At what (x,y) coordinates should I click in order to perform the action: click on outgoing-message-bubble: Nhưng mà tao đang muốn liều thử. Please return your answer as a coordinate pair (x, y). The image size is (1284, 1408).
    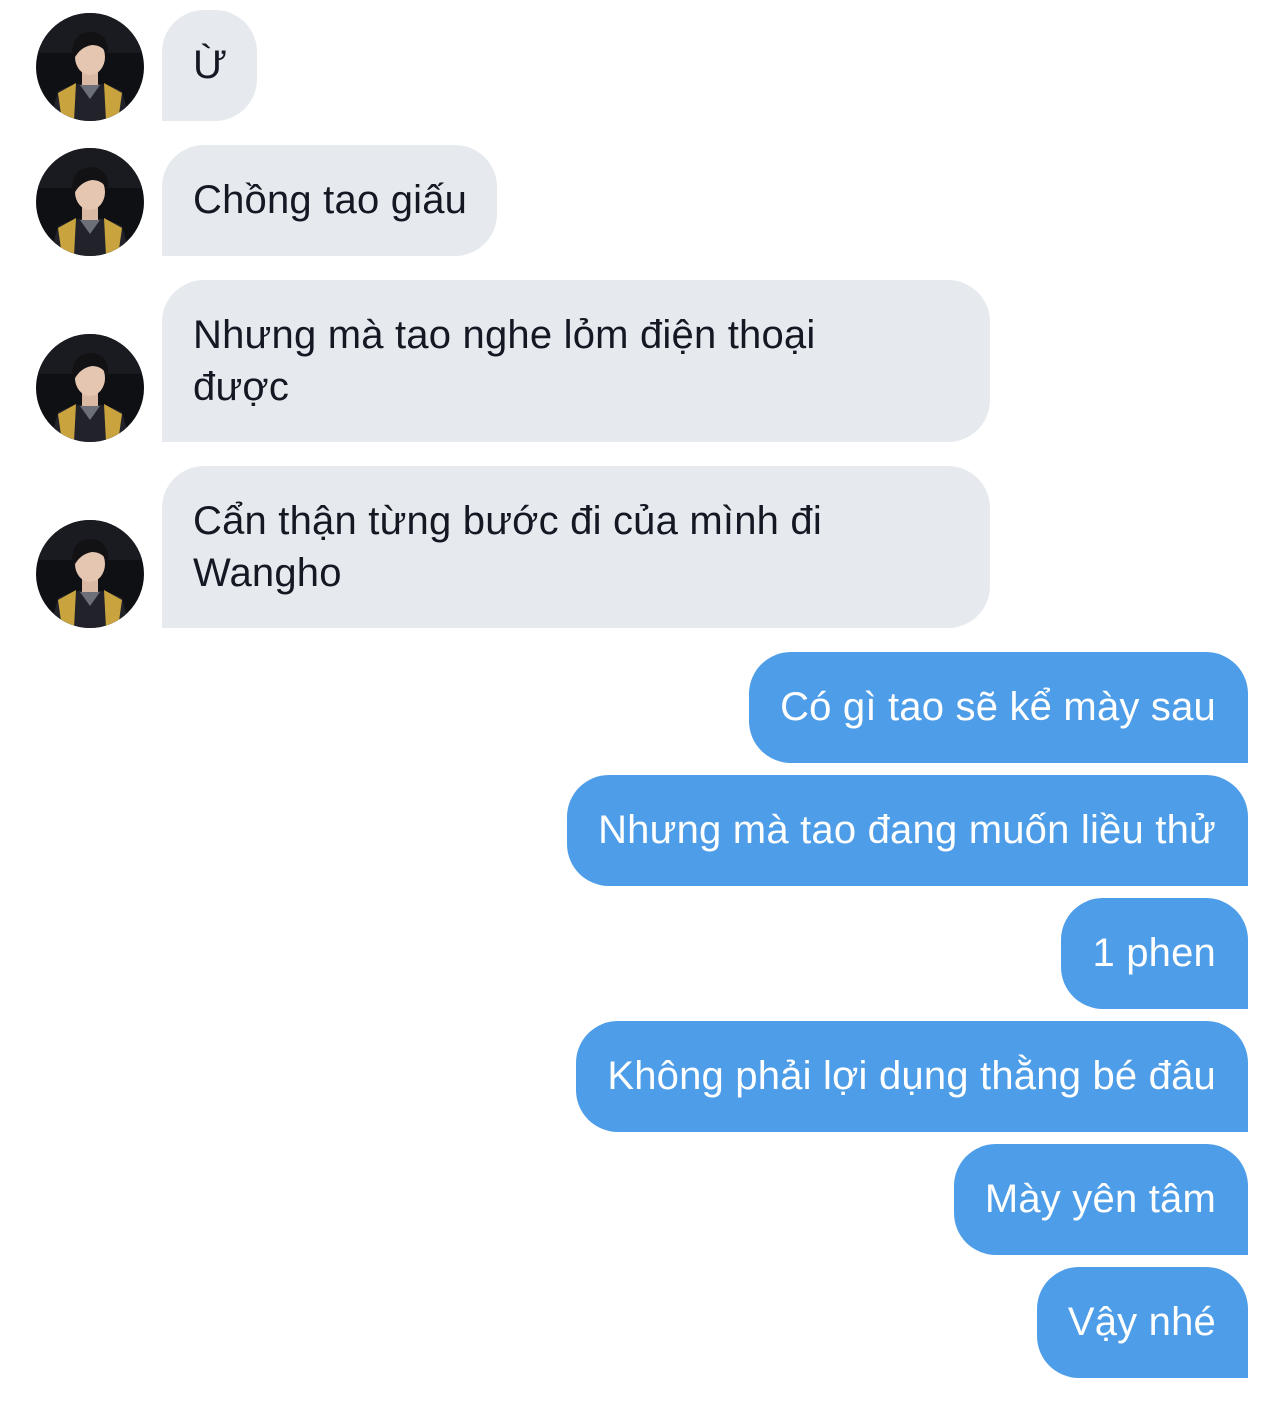
    Looking at the image, I should click on (907, 830).